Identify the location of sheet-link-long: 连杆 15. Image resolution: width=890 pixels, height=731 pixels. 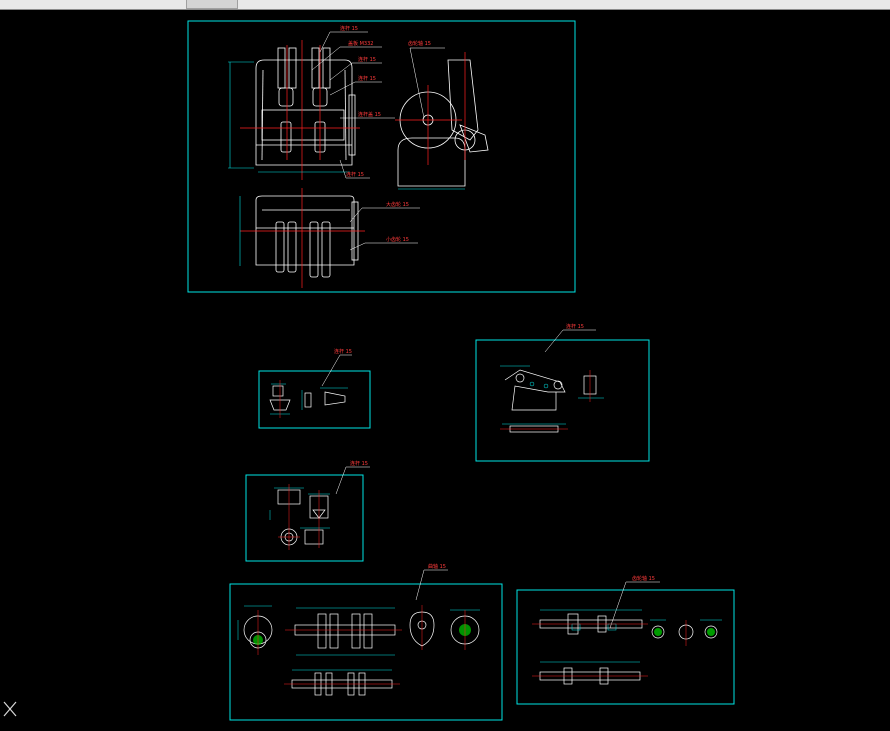
(562, 392).